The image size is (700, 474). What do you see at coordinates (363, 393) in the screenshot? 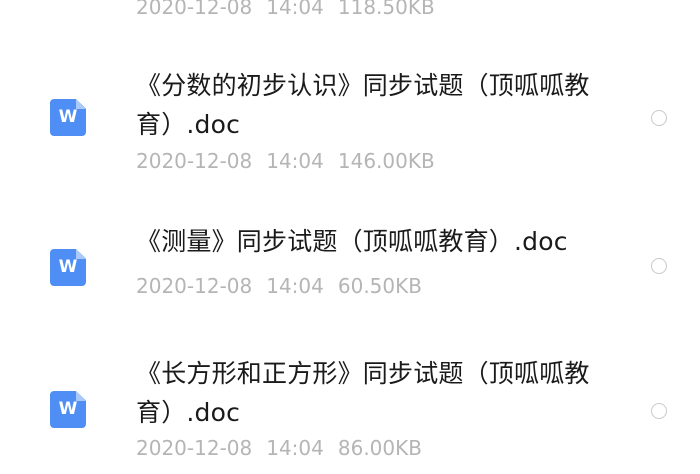
I see `file-name: 《长方形和正方形》同步试题（顶呱呱教育）.doc` at bounding box center [363, 393].